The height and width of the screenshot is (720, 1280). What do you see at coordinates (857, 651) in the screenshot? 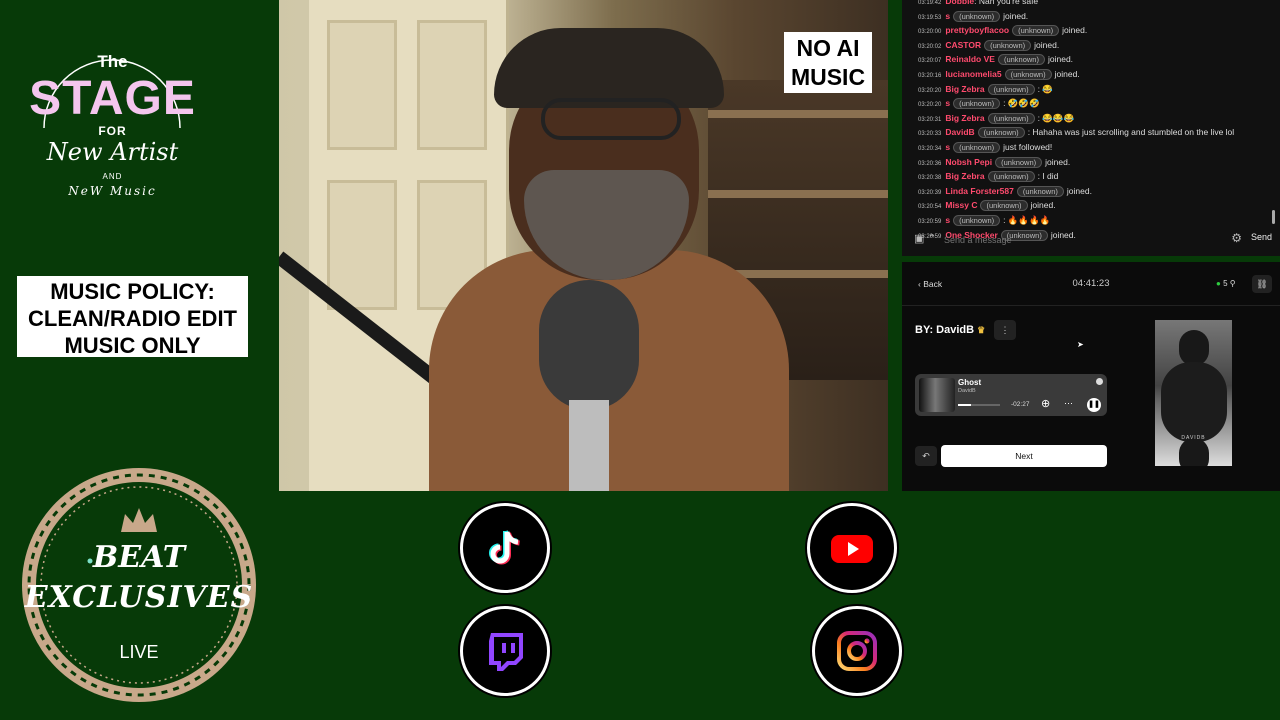
I see `instagram-icon` at bounding box center [857, 651].